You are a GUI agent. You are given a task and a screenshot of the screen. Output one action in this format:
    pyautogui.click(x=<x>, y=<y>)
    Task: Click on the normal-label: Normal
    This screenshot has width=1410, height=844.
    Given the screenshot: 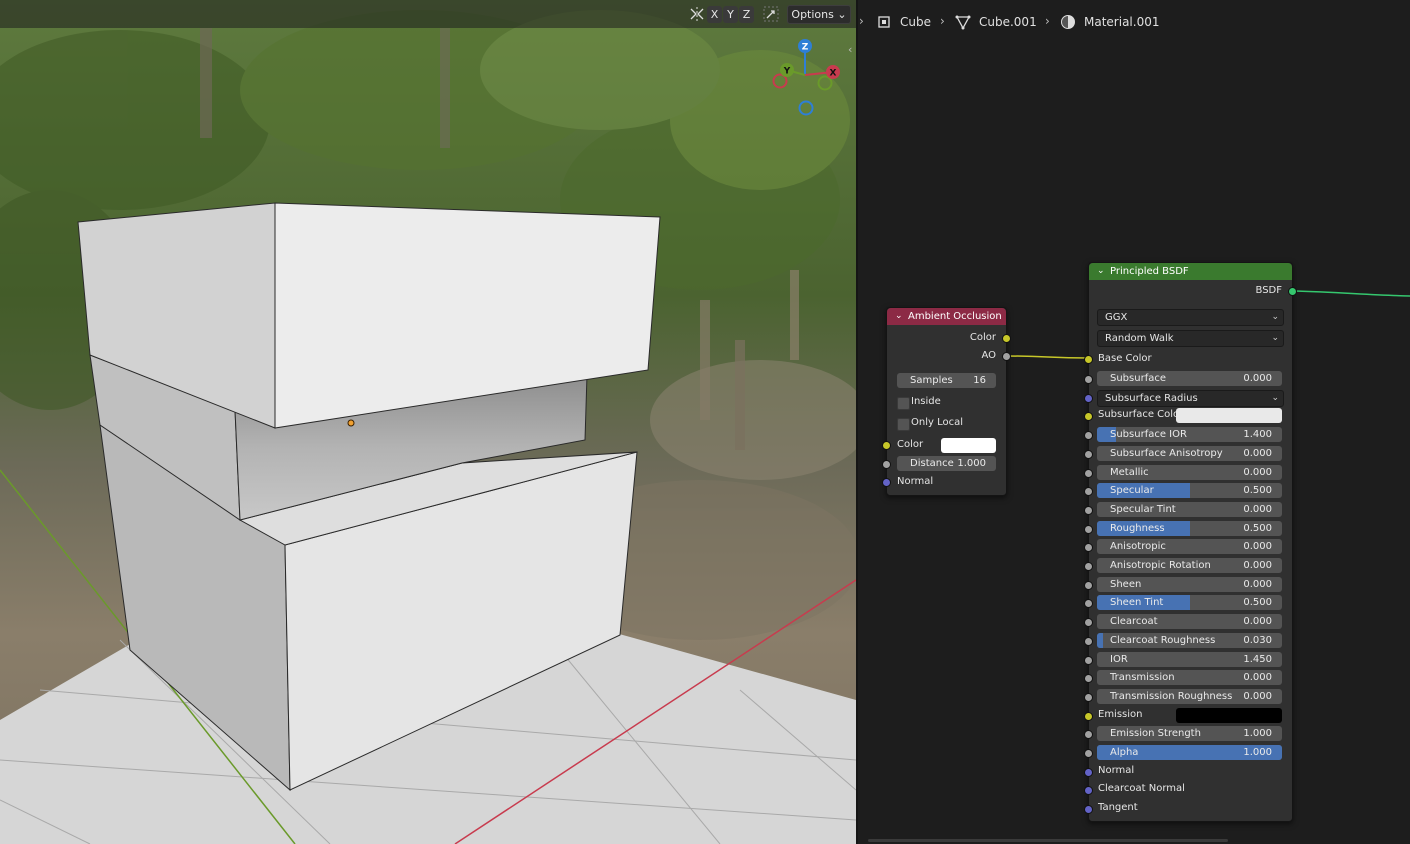 What is the action you would take?
    pyautogui.click(x=1116, y=770)
    